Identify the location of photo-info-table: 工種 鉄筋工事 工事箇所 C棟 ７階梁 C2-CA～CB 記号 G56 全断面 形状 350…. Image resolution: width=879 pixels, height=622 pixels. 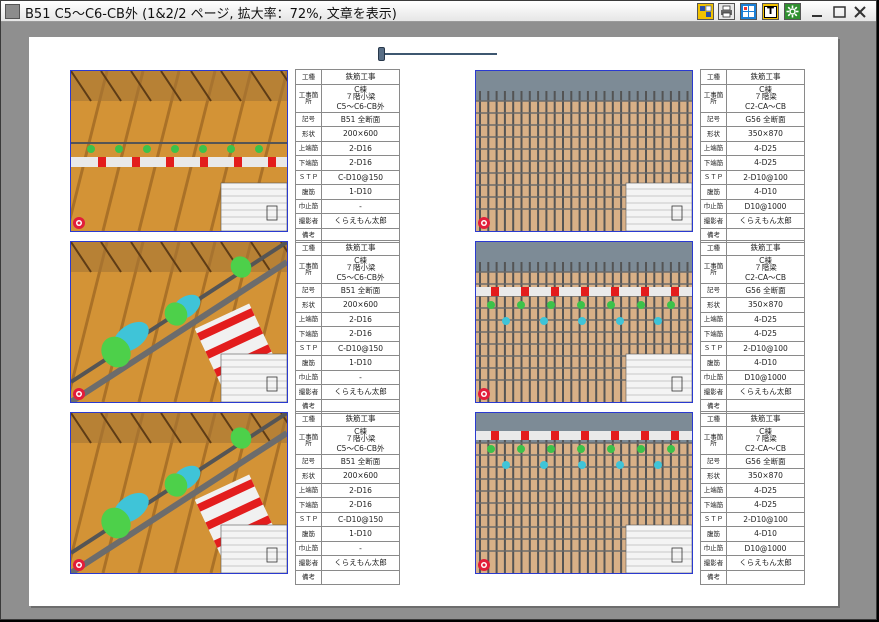
(752, 156).